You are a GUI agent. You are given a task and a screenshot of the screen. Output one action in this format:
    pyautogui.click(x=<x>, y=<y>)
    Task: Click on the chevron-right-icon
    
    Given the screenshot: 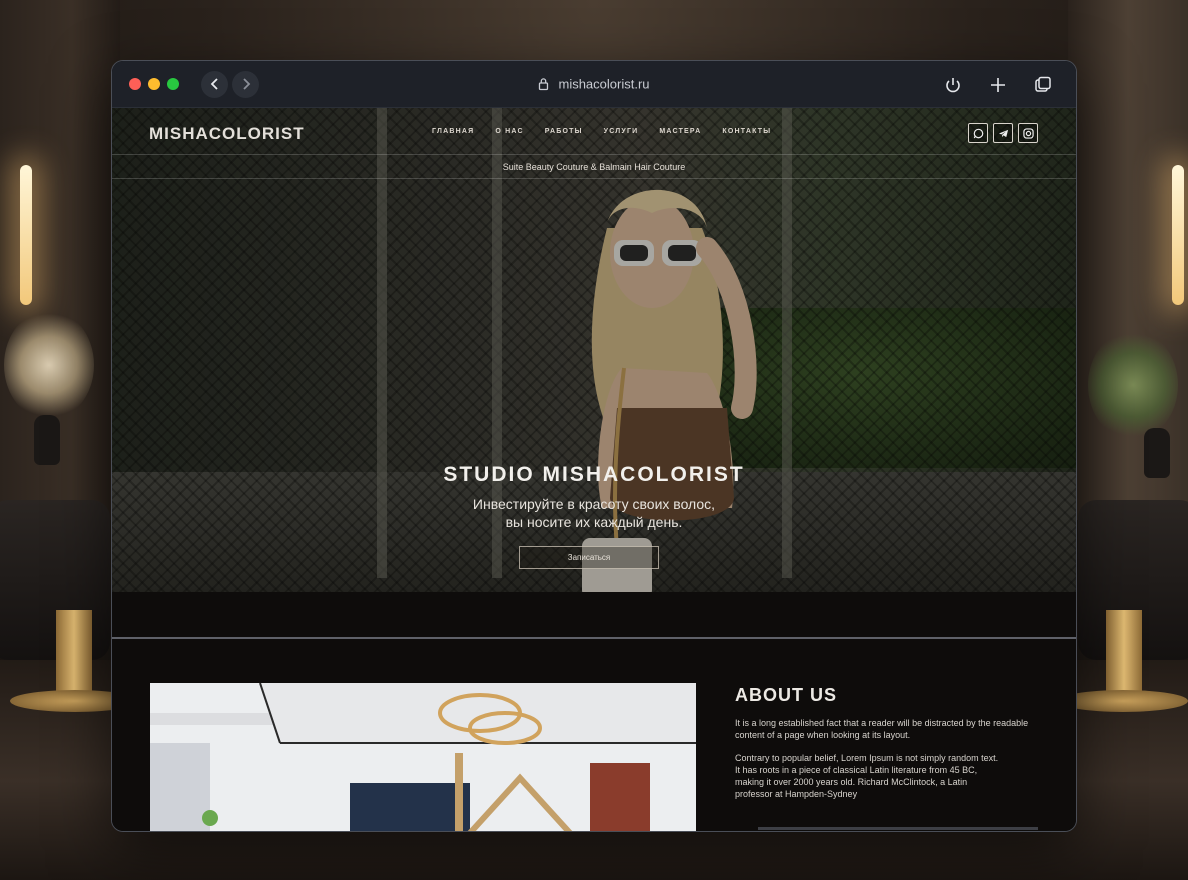 What is the action you would take?
    pyautogui.click(x=246, y=84)
    